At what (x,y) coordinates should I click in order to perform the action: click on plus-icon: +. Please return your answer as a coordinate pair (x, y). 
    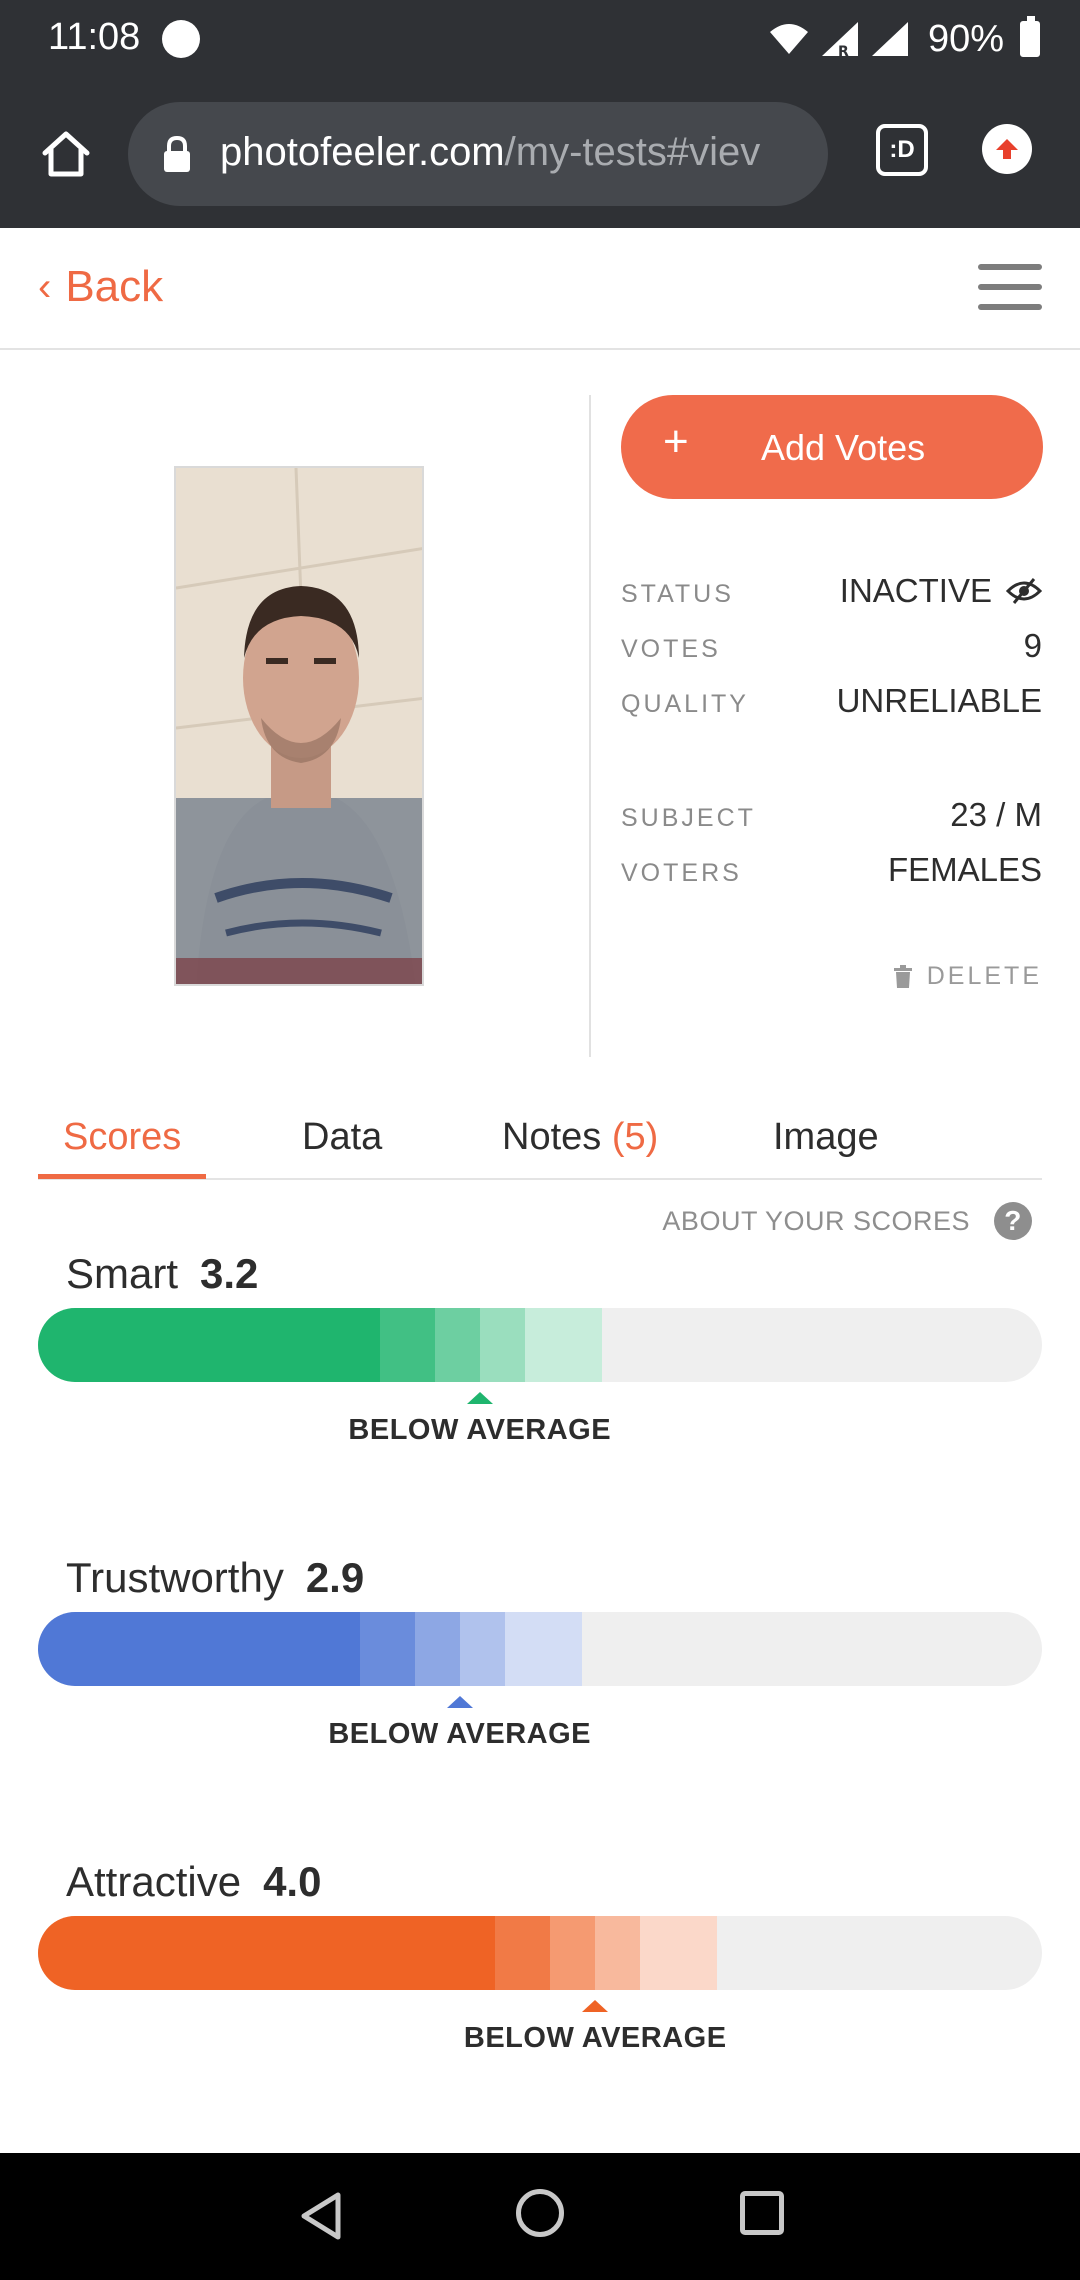
    Looking at the image, I should click on (676, 441).